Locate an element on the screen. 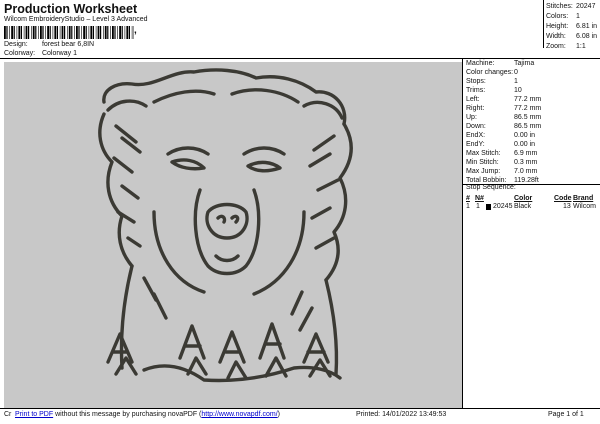 The width and height of the screenshot is (600, 424). printed-timestamp: Printed: 14/01/2022 13:49:53 is located at coordinates (401, 414).